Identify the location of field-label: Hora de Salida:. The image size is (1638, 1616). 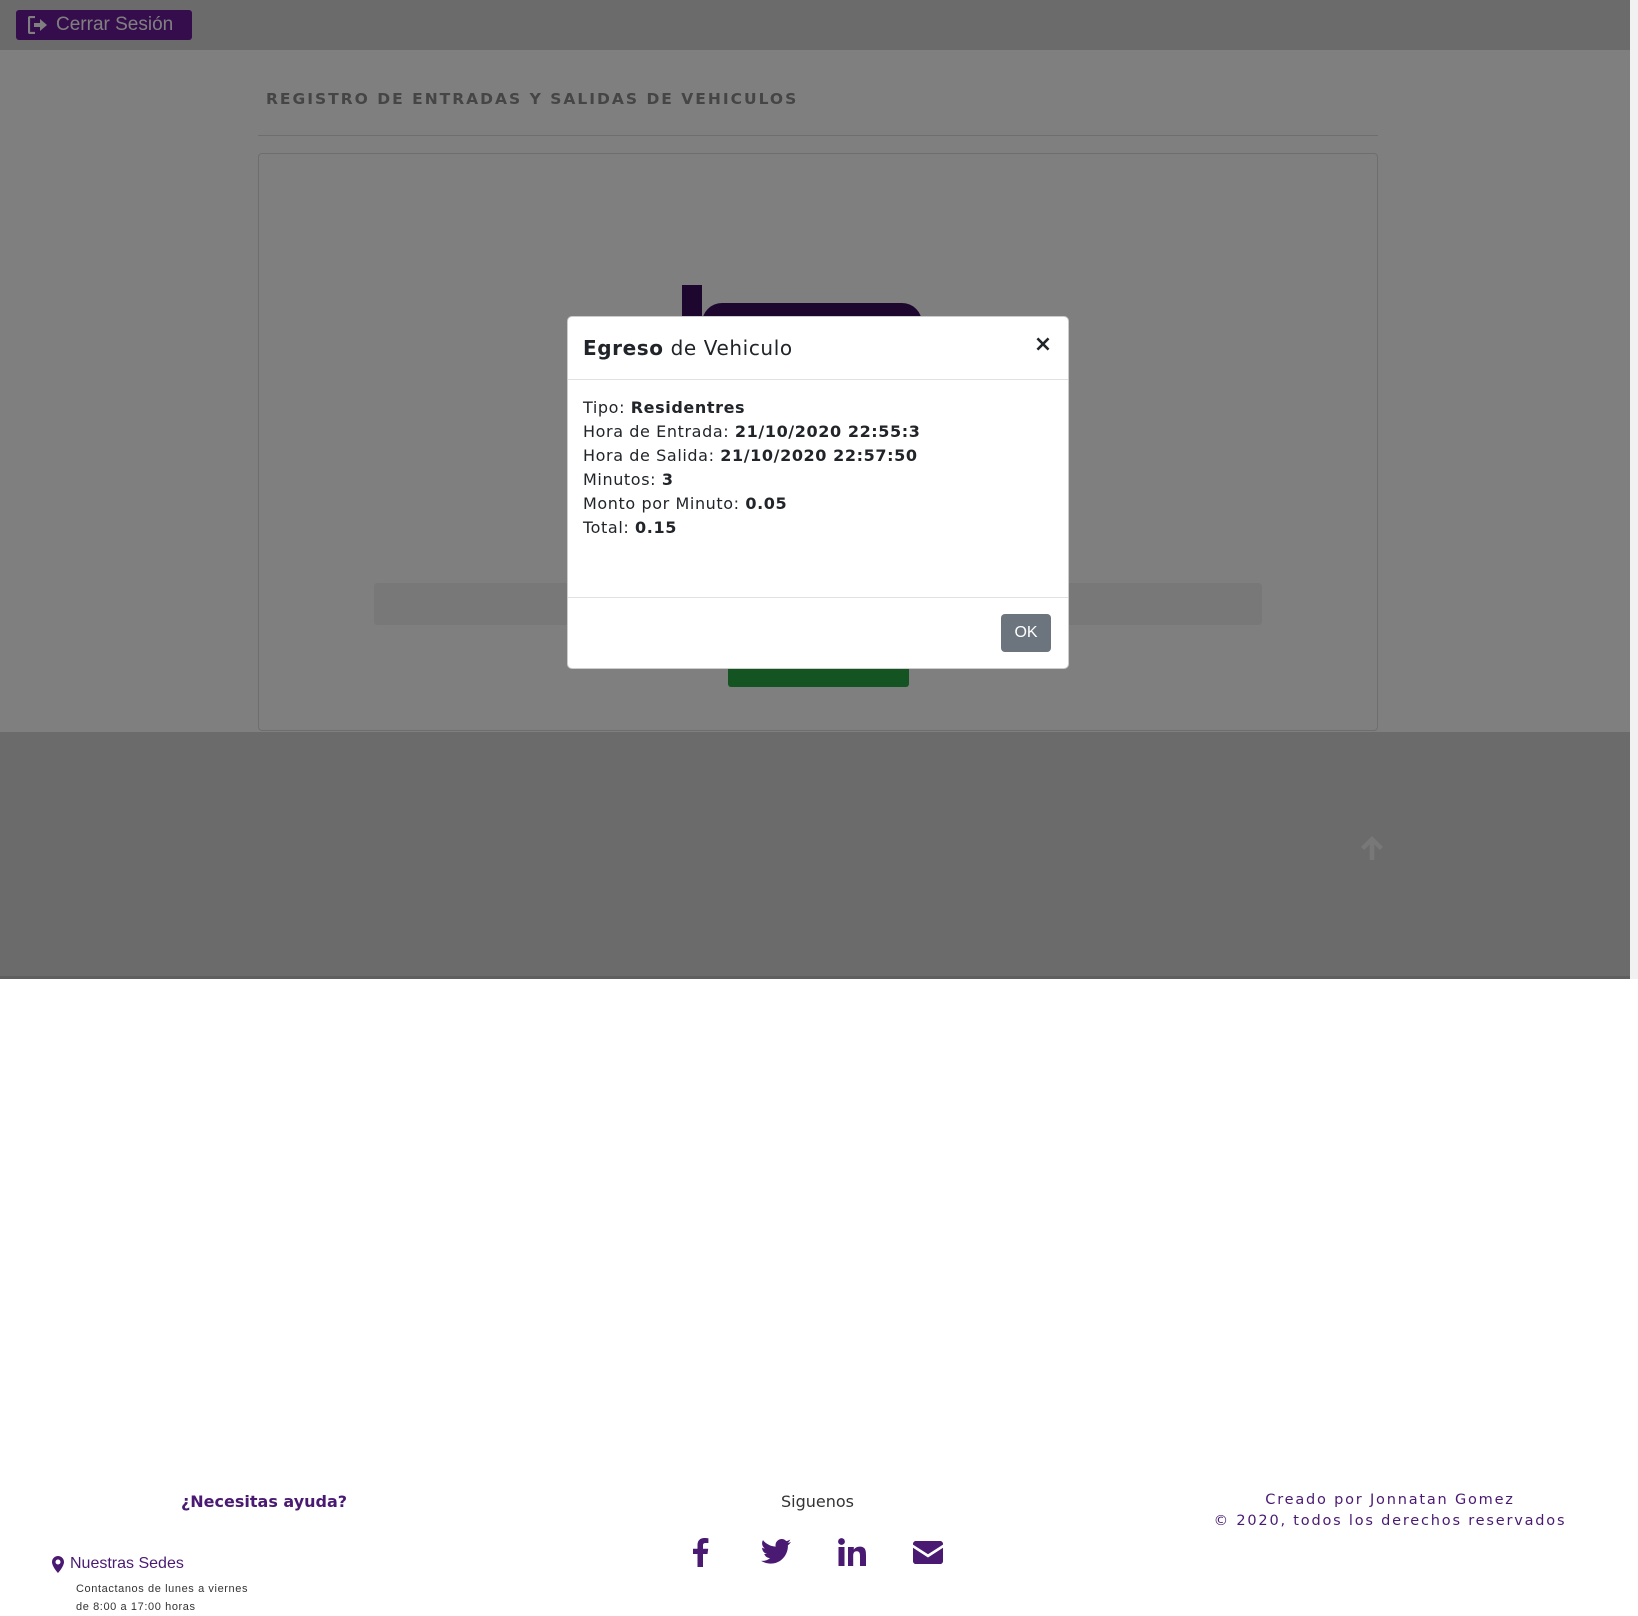
(652, 455).